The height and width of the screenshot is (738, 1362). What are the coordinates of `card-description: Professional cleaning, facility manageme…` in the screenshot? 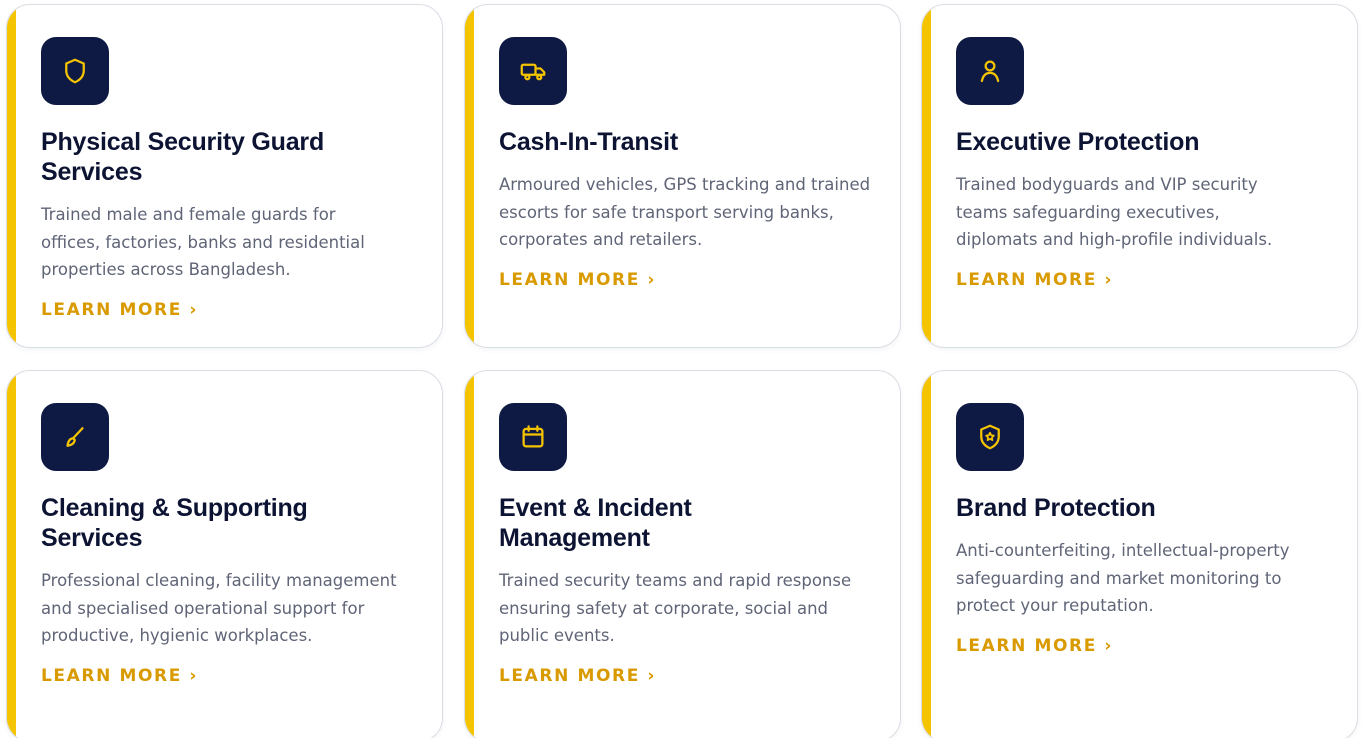 It's located at (219, 608).